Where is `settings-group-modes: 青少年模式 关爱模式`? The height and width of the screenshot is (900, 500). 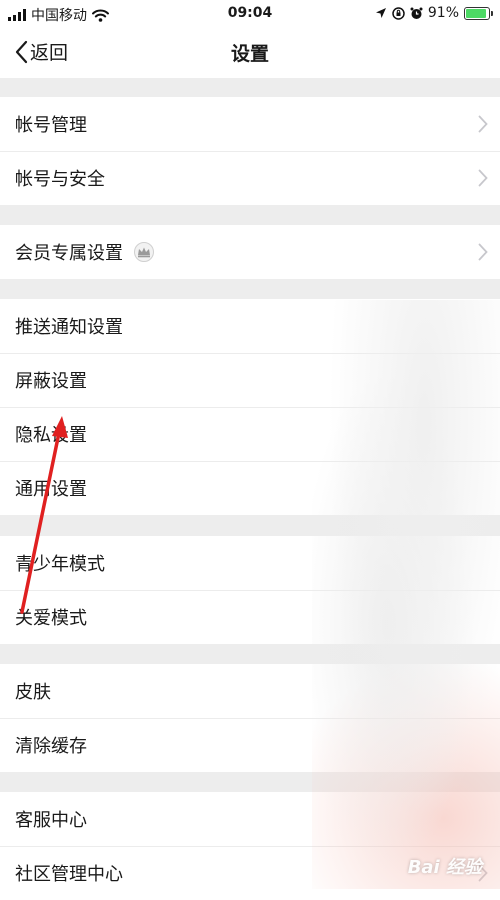 settings-group-modes: 青少年模式 关爱模式 is located at coordinates (250, 590).